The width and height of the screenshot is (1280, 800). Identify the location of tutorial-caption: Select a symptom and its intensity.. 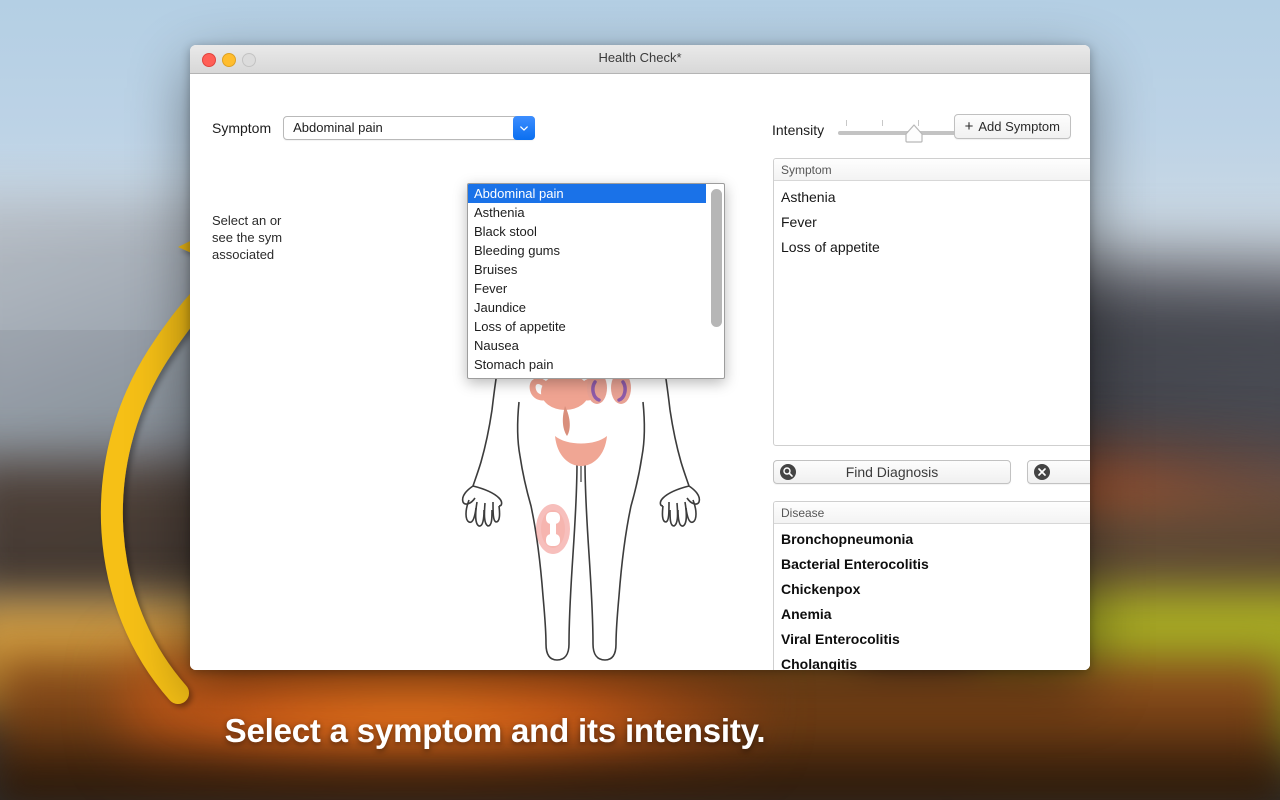
(640, 731).